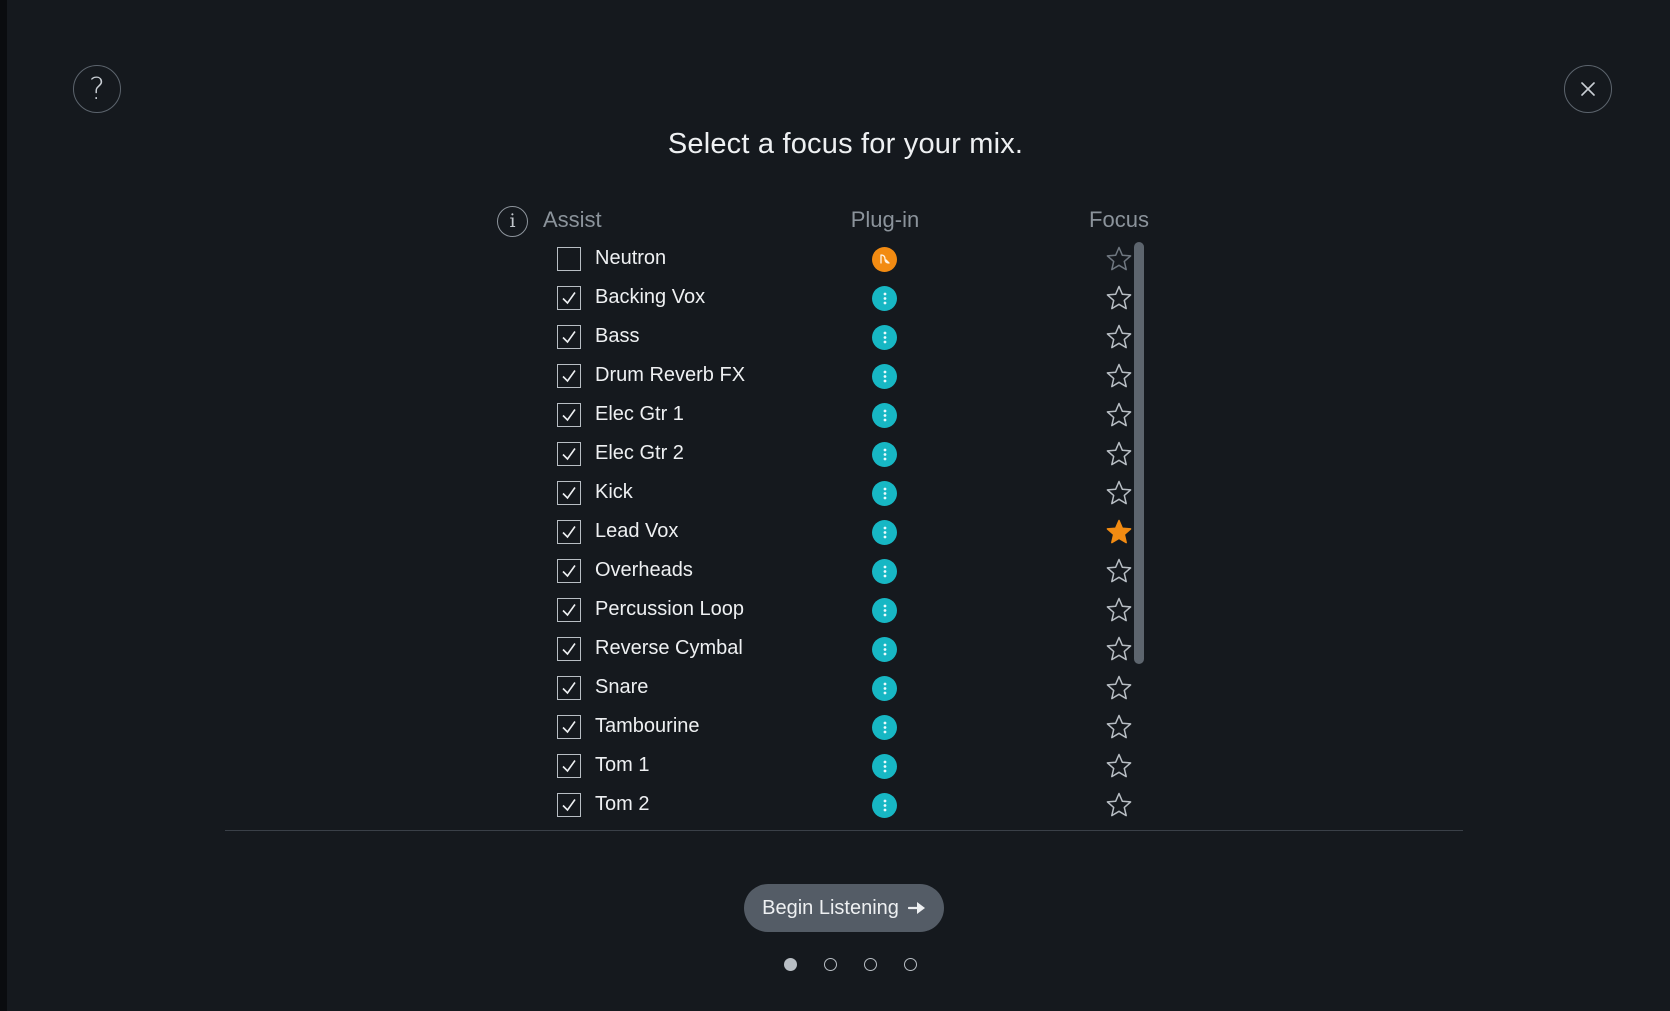 This screenshot has height=1011, width=1670. I want to click on track-name: Tom 1, so click(622, 765).